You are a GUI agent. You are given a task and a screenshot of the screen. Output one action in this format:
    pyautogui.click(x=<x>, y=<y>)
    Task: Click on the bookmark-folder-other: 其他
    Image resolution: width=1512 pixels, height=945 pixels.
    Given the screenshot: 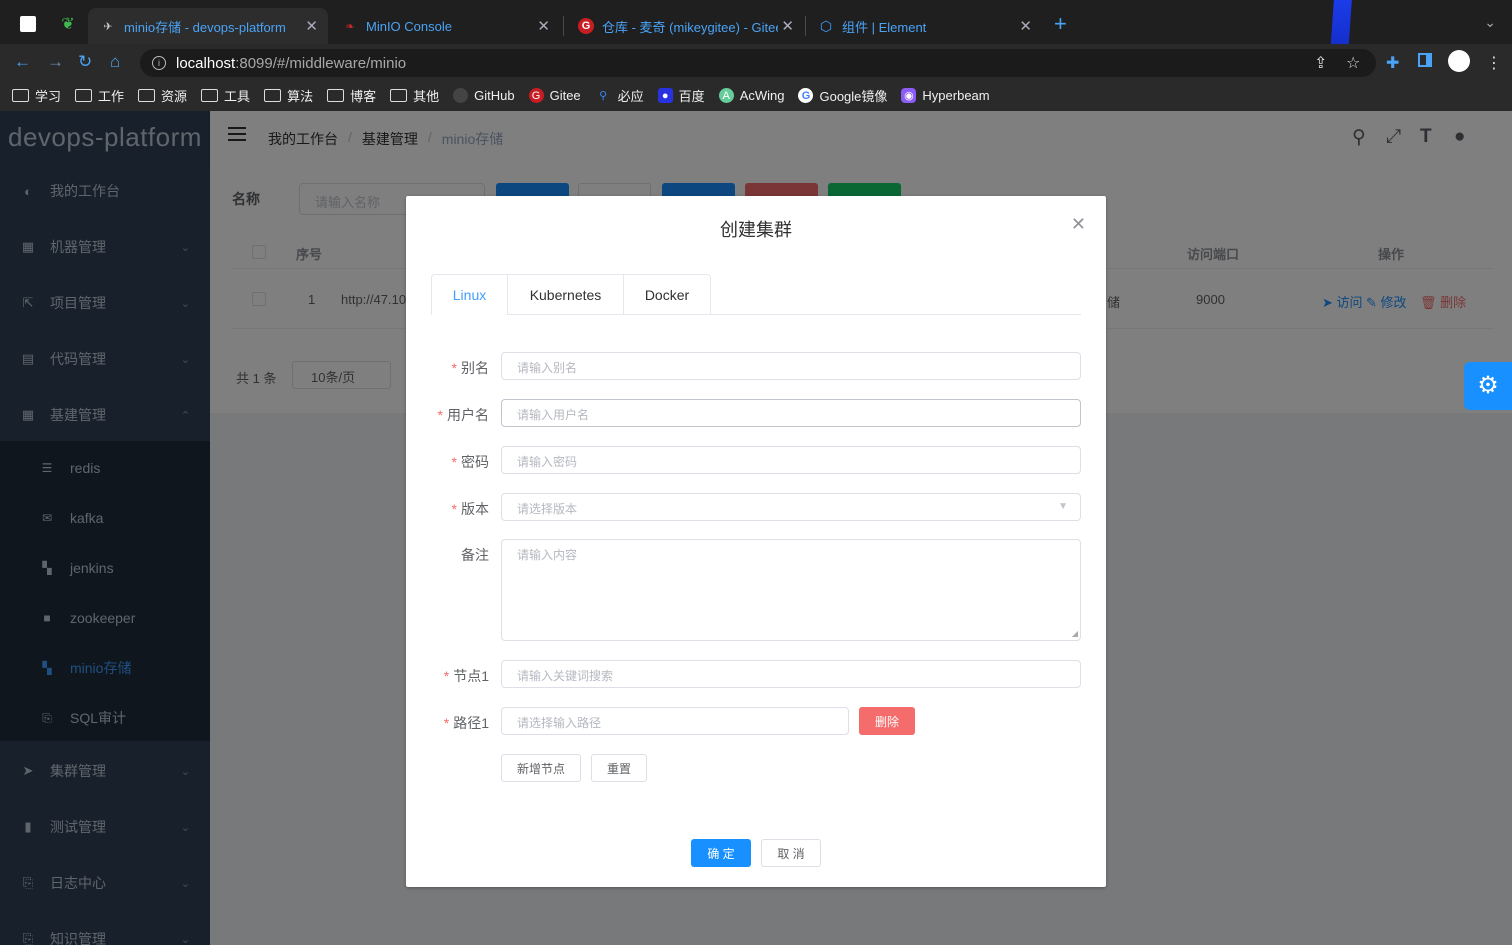 What is the action you would take?
    pyautogui.click(x=414, y=95)
    